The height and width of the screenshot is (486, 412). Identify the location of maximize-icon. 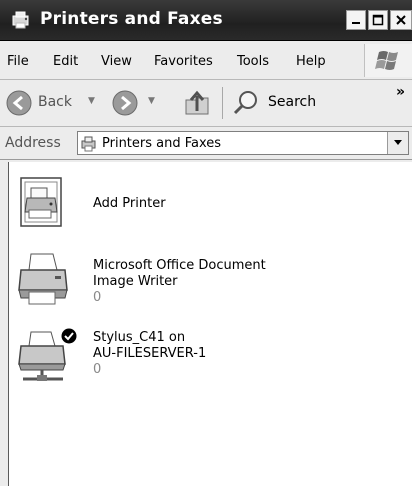
(378, 20).